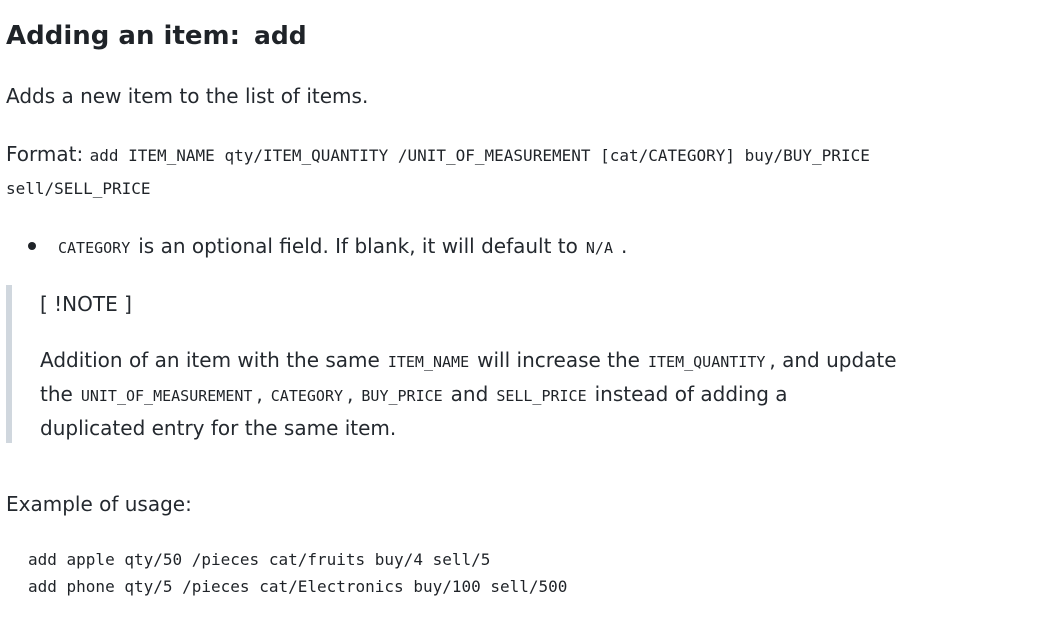 This screenshot has height=623, width=1040. I want to click on note-text: Addition of an item with the same, so click(210, 360).